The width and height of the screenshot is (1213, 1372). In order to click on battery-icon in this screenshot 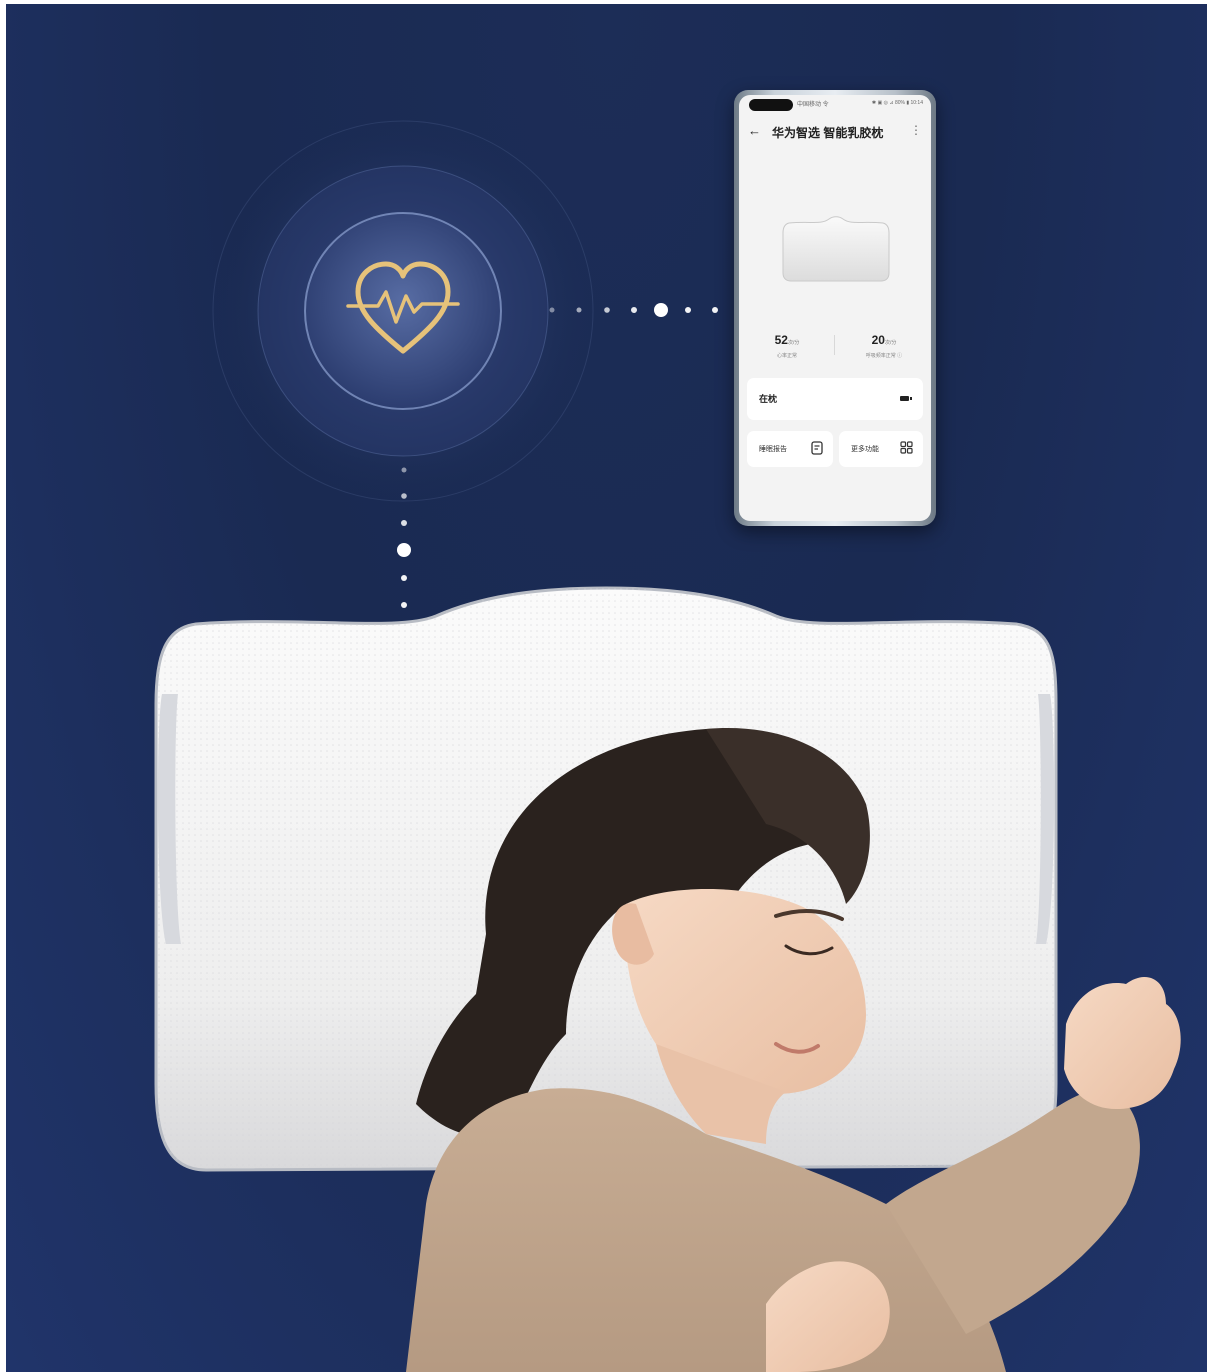, I will do `click(906, 398)`.